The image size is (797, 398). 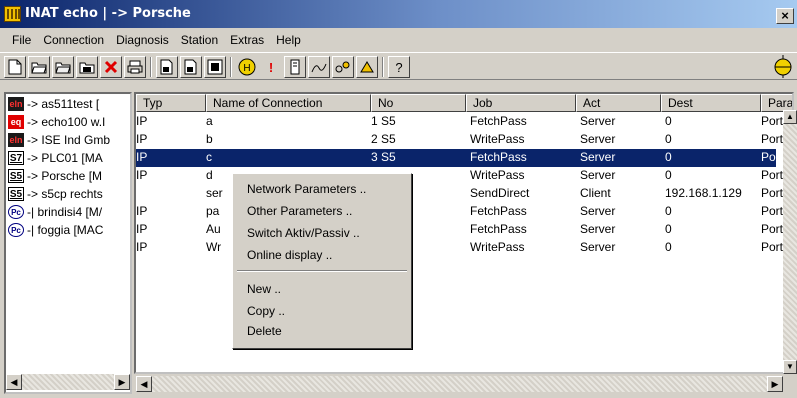 What do you see at coordinates (69, 140) in the screenshot?
I see `tree-item-label: -> ISE Ind Gmb` at bounding box center [69, 140].